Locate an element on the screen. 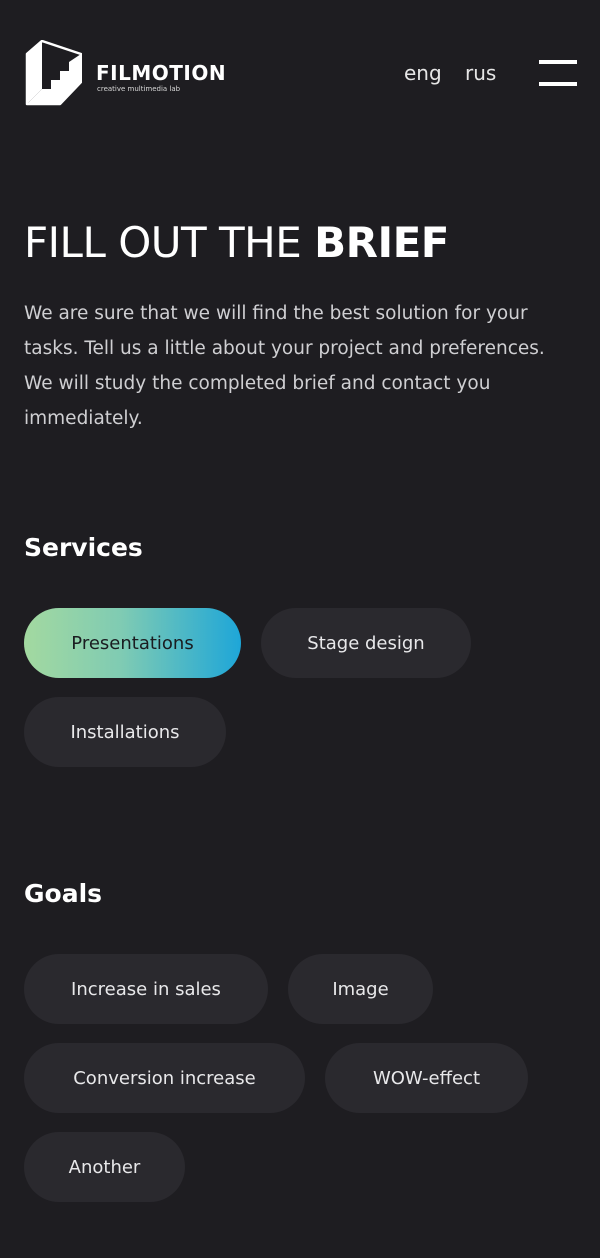  goal-option-wow-effect: WOW-effect is located at coordinates (426, 1078).